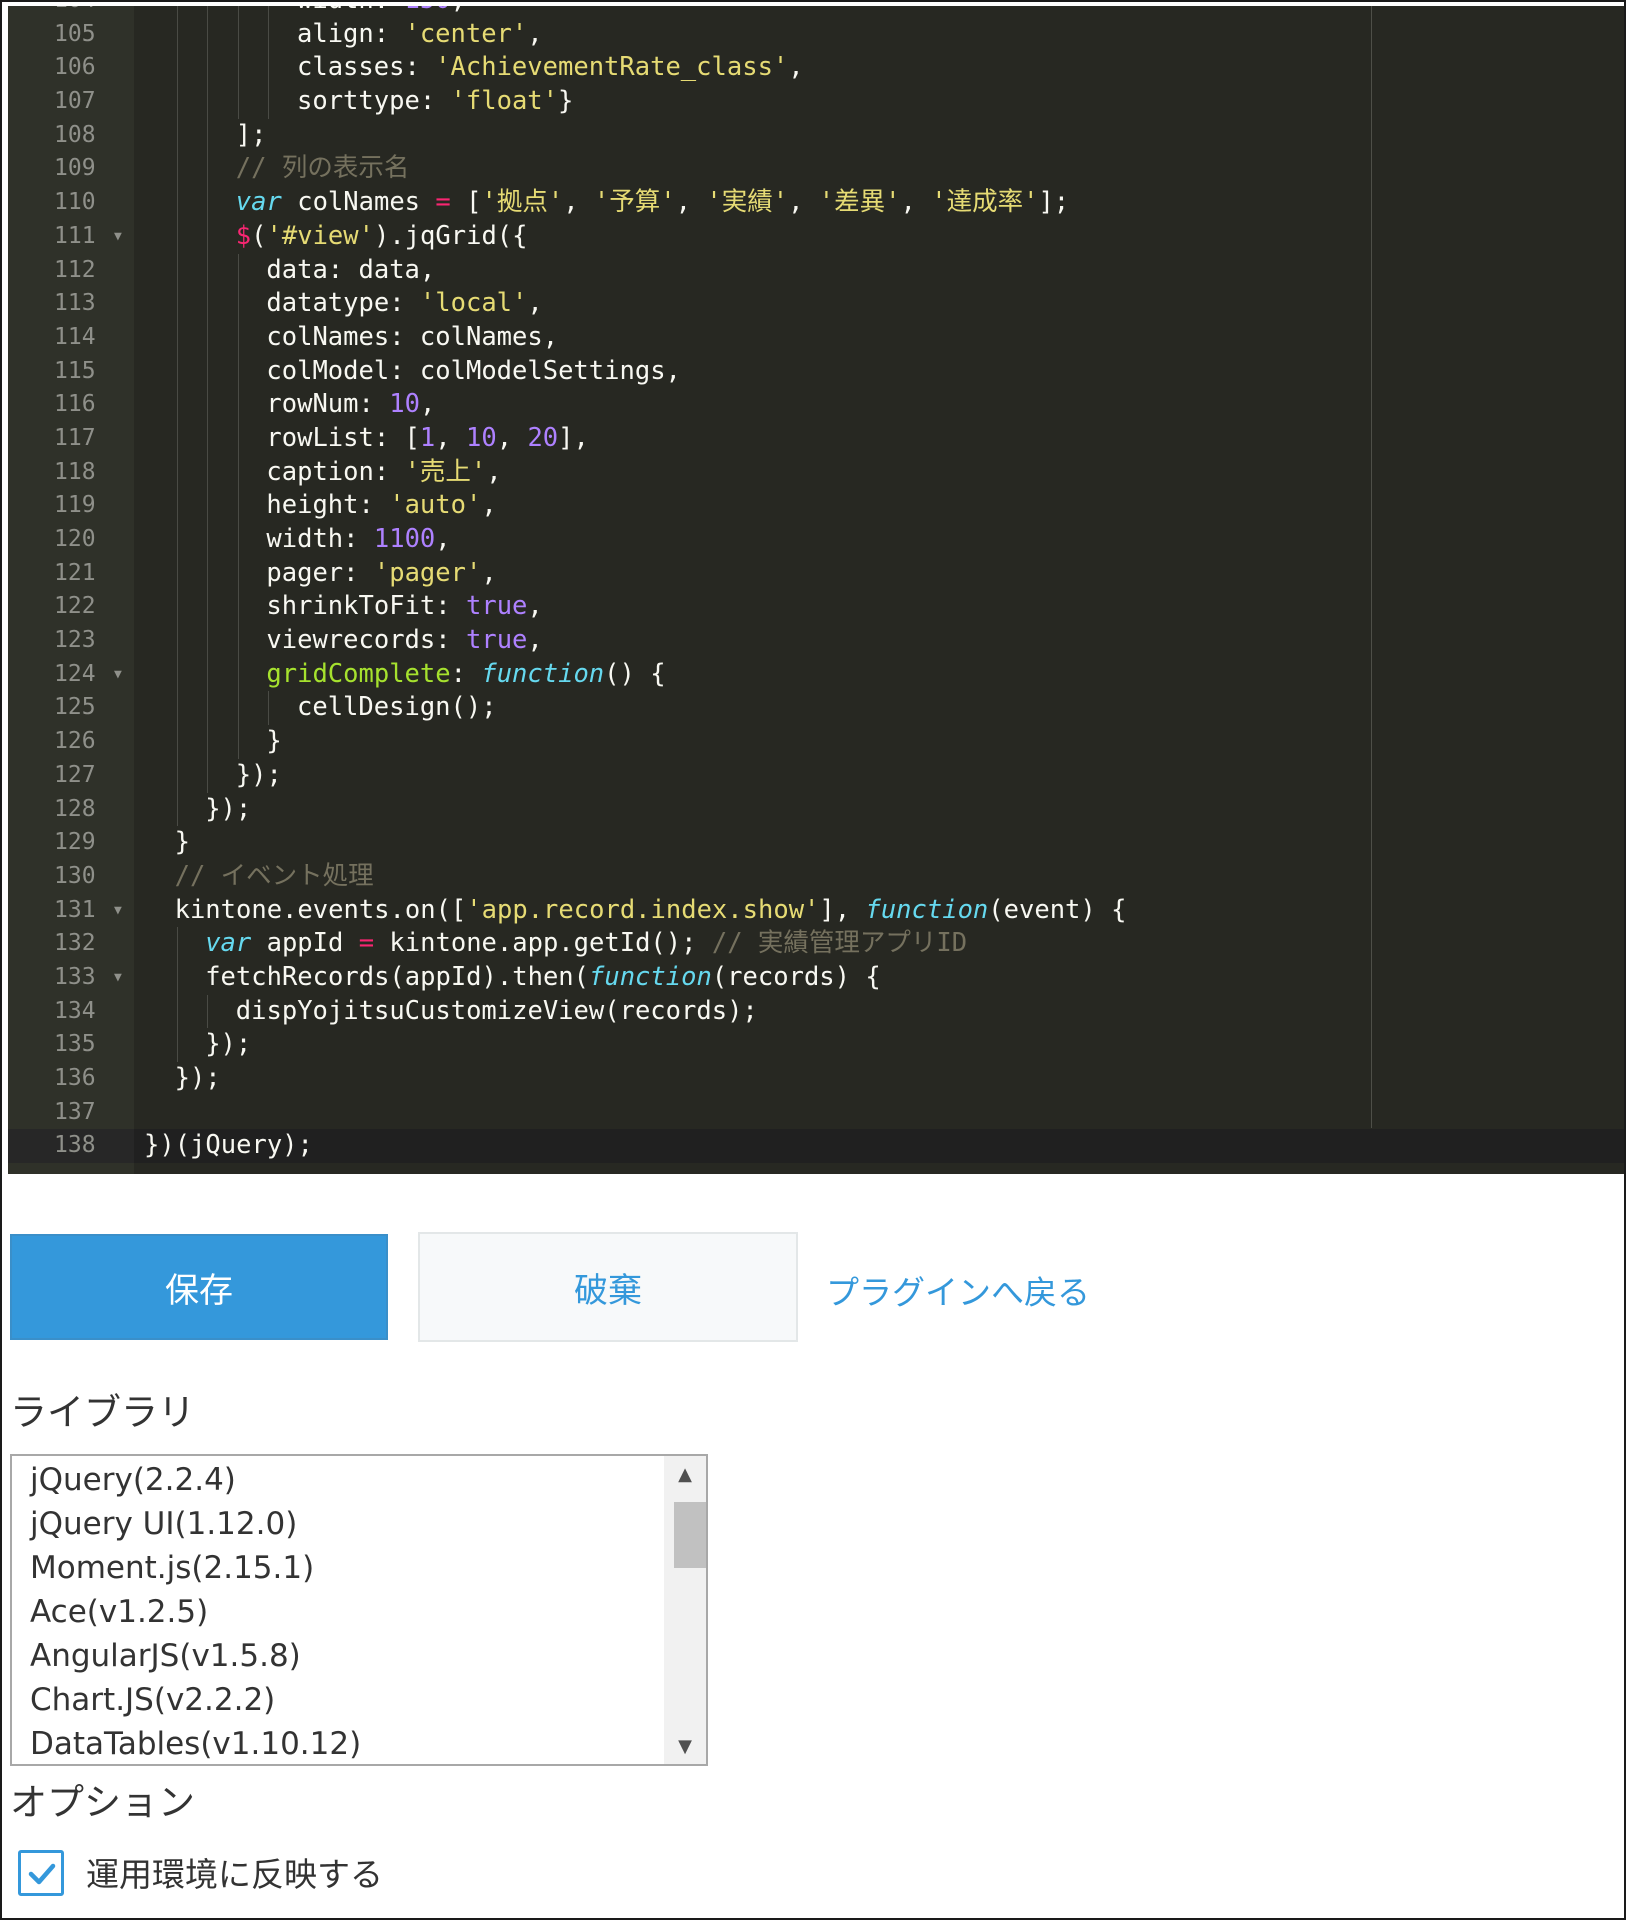  Describe the element at coordinates (816, 742) in the screenshot. I see `code-line: 126}` at that location.